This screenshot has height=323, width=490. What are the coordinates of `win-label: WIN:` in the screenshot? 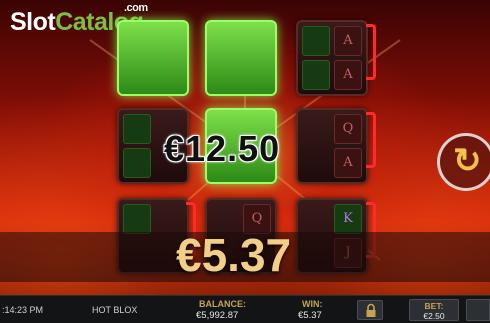 It's located at (312, 304).